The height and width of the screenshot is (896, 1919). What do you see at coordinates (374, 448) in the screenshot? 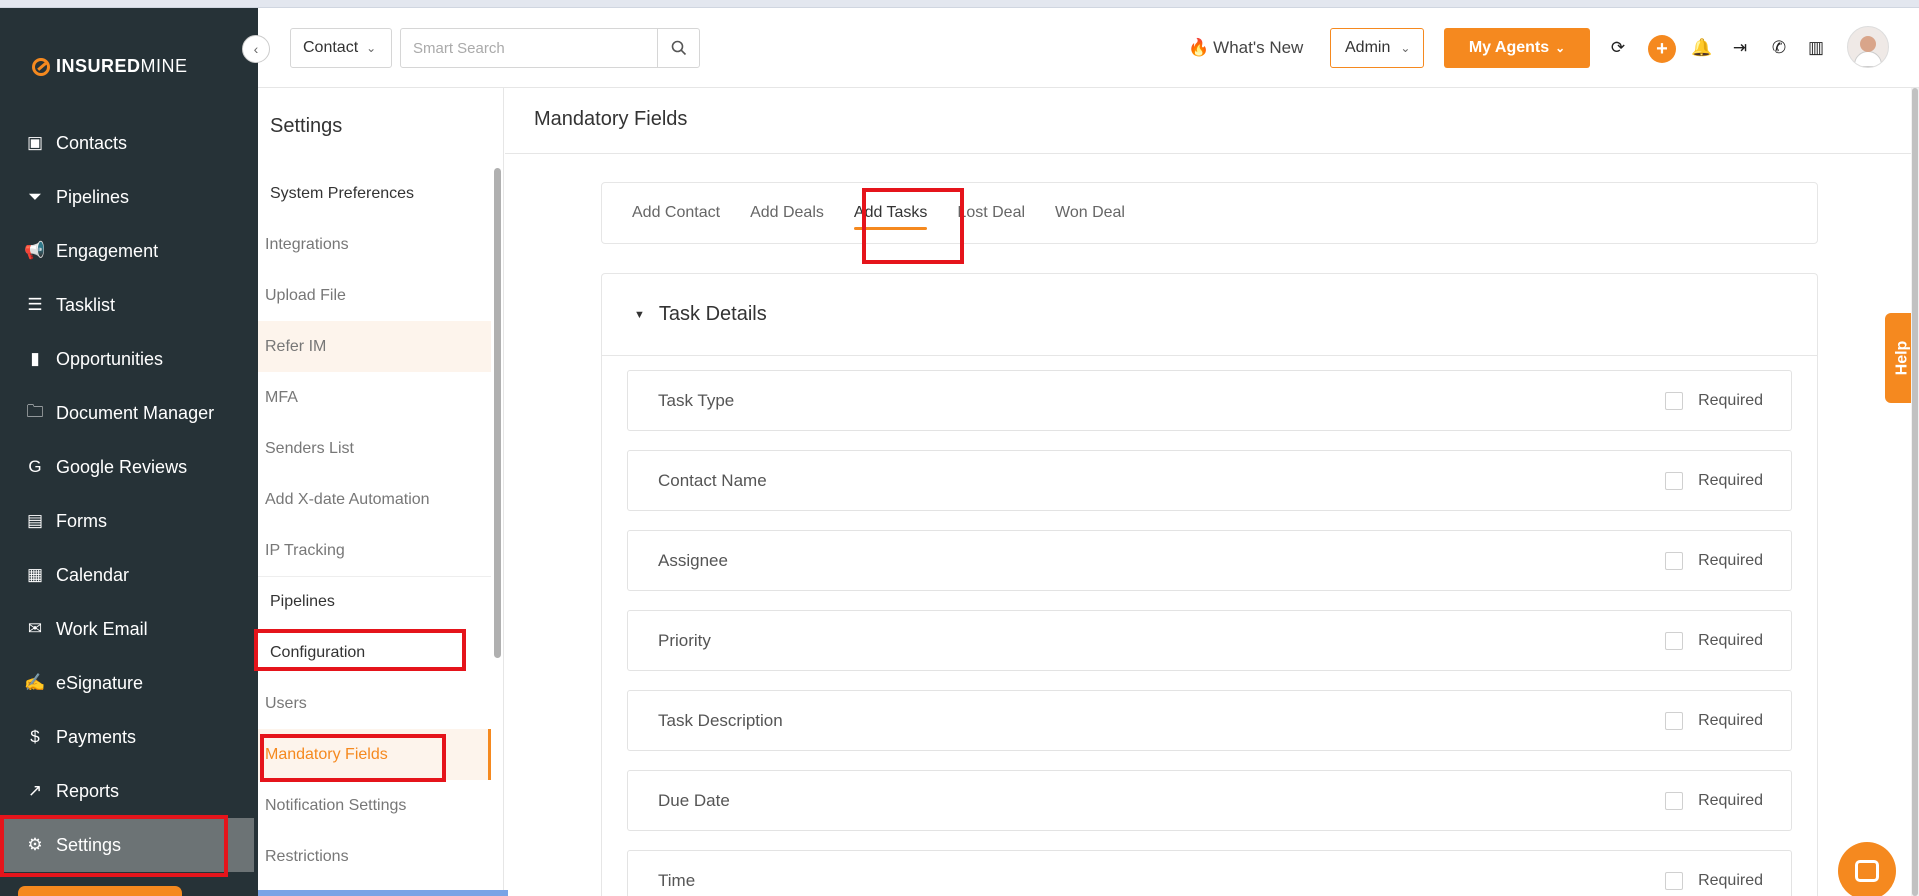
I see `settings-item-senders-list: Senders List` at bounding box center [374, 448].